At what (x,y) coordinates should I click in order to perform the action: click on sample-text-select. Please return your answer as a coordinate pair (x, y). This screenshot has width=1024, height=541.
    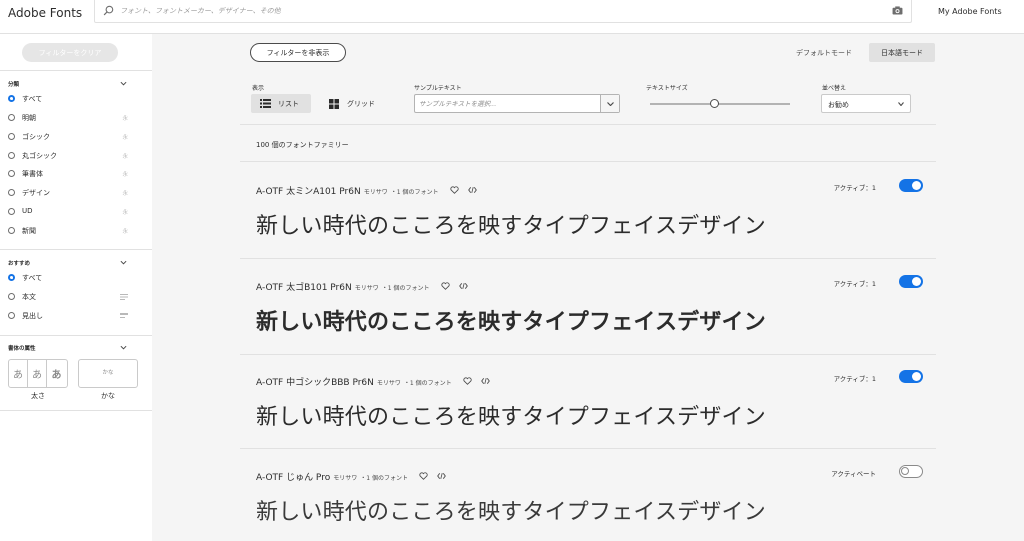
    Looking at the image, I should click on (517, 103).